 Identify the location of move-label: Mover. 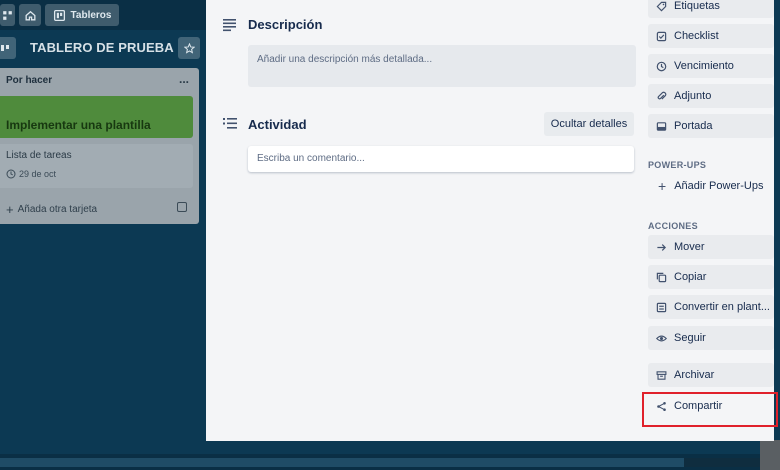
(689, 247).